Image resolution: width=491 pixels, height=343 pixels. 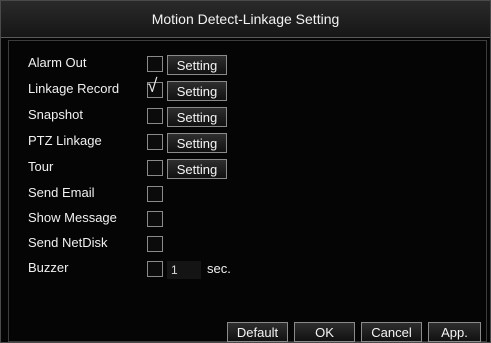 What do you see at coordinates (155, 116) in the screenshot?
I see `snapshot-checkbox` at bounding box center [155, 116].